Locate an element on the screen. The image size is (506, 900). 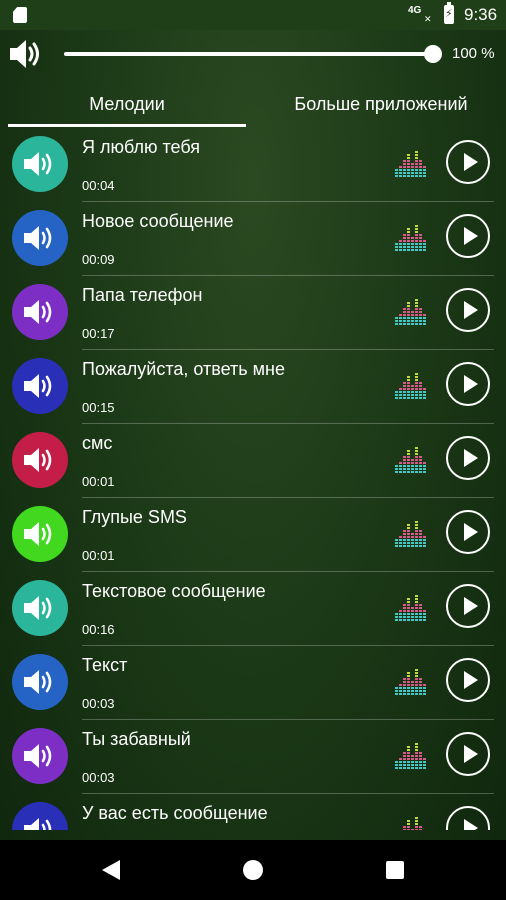
ringtone-title: смс is located at coordinates (97, 443).